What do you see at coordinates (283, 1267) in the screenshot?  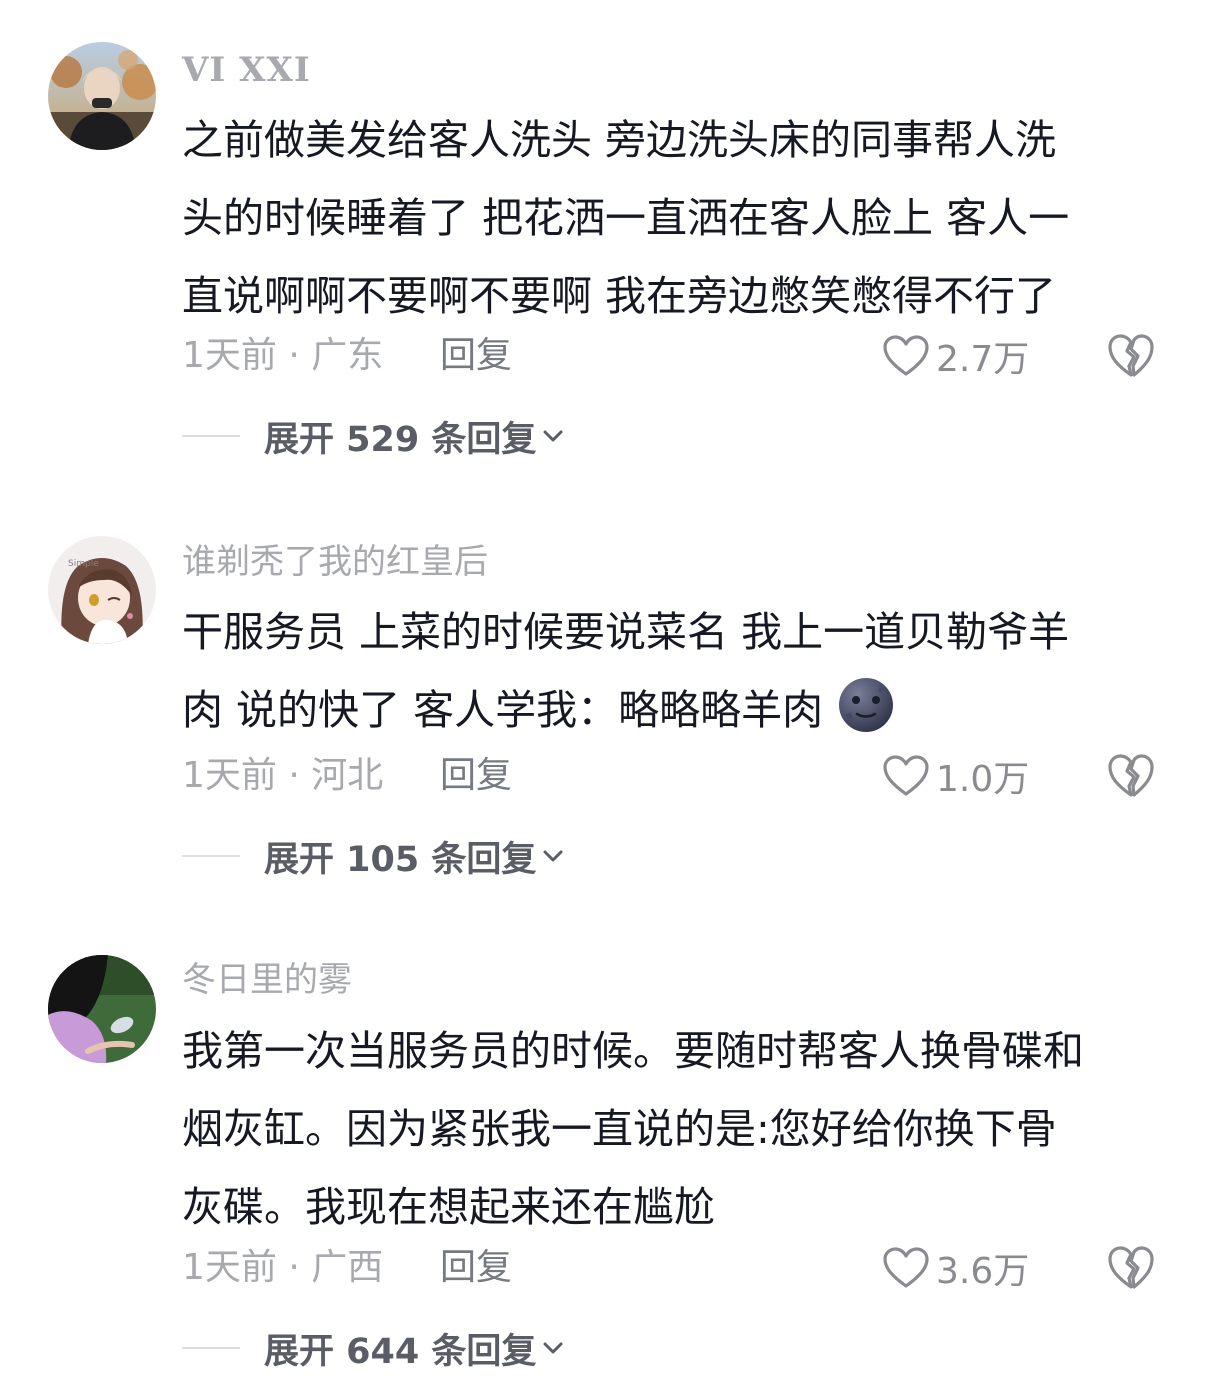 I see `comment-meta: 1天前 · 广西` at bounding box center [283, 1267].